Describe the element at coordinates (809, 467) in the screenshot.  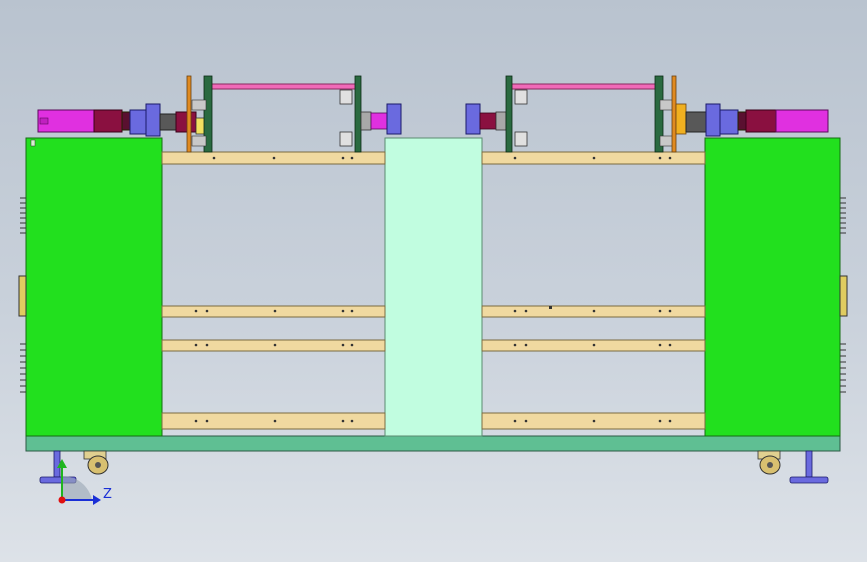
I see `right-leveling-foot` at that location.